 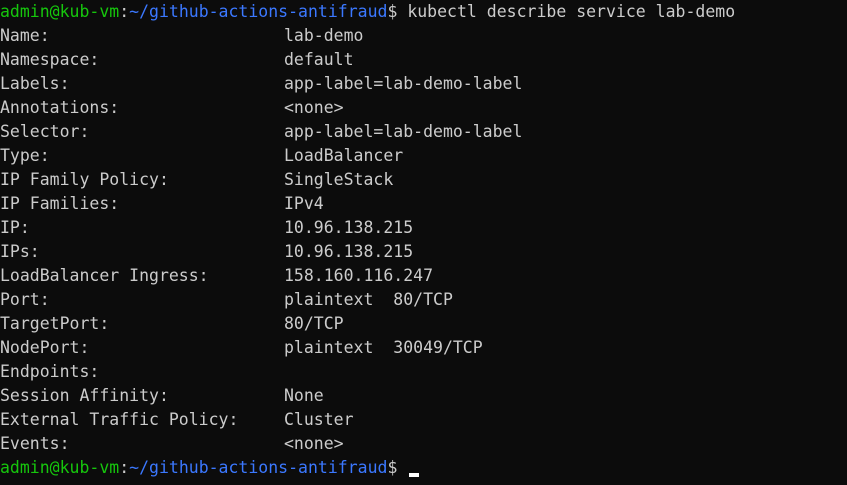 What do you see at coordinates (84, 179) in the screenshot?
I see `field-key: IP Family Policy:` at bounding box center [84, 179].